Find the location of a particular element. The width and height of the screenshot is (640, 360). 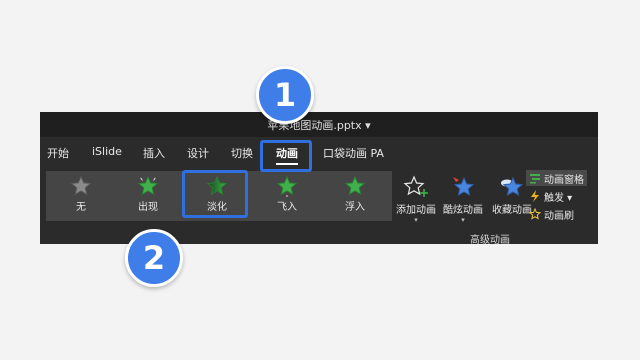

cool-star-icon is located at coordinates (464, 186).